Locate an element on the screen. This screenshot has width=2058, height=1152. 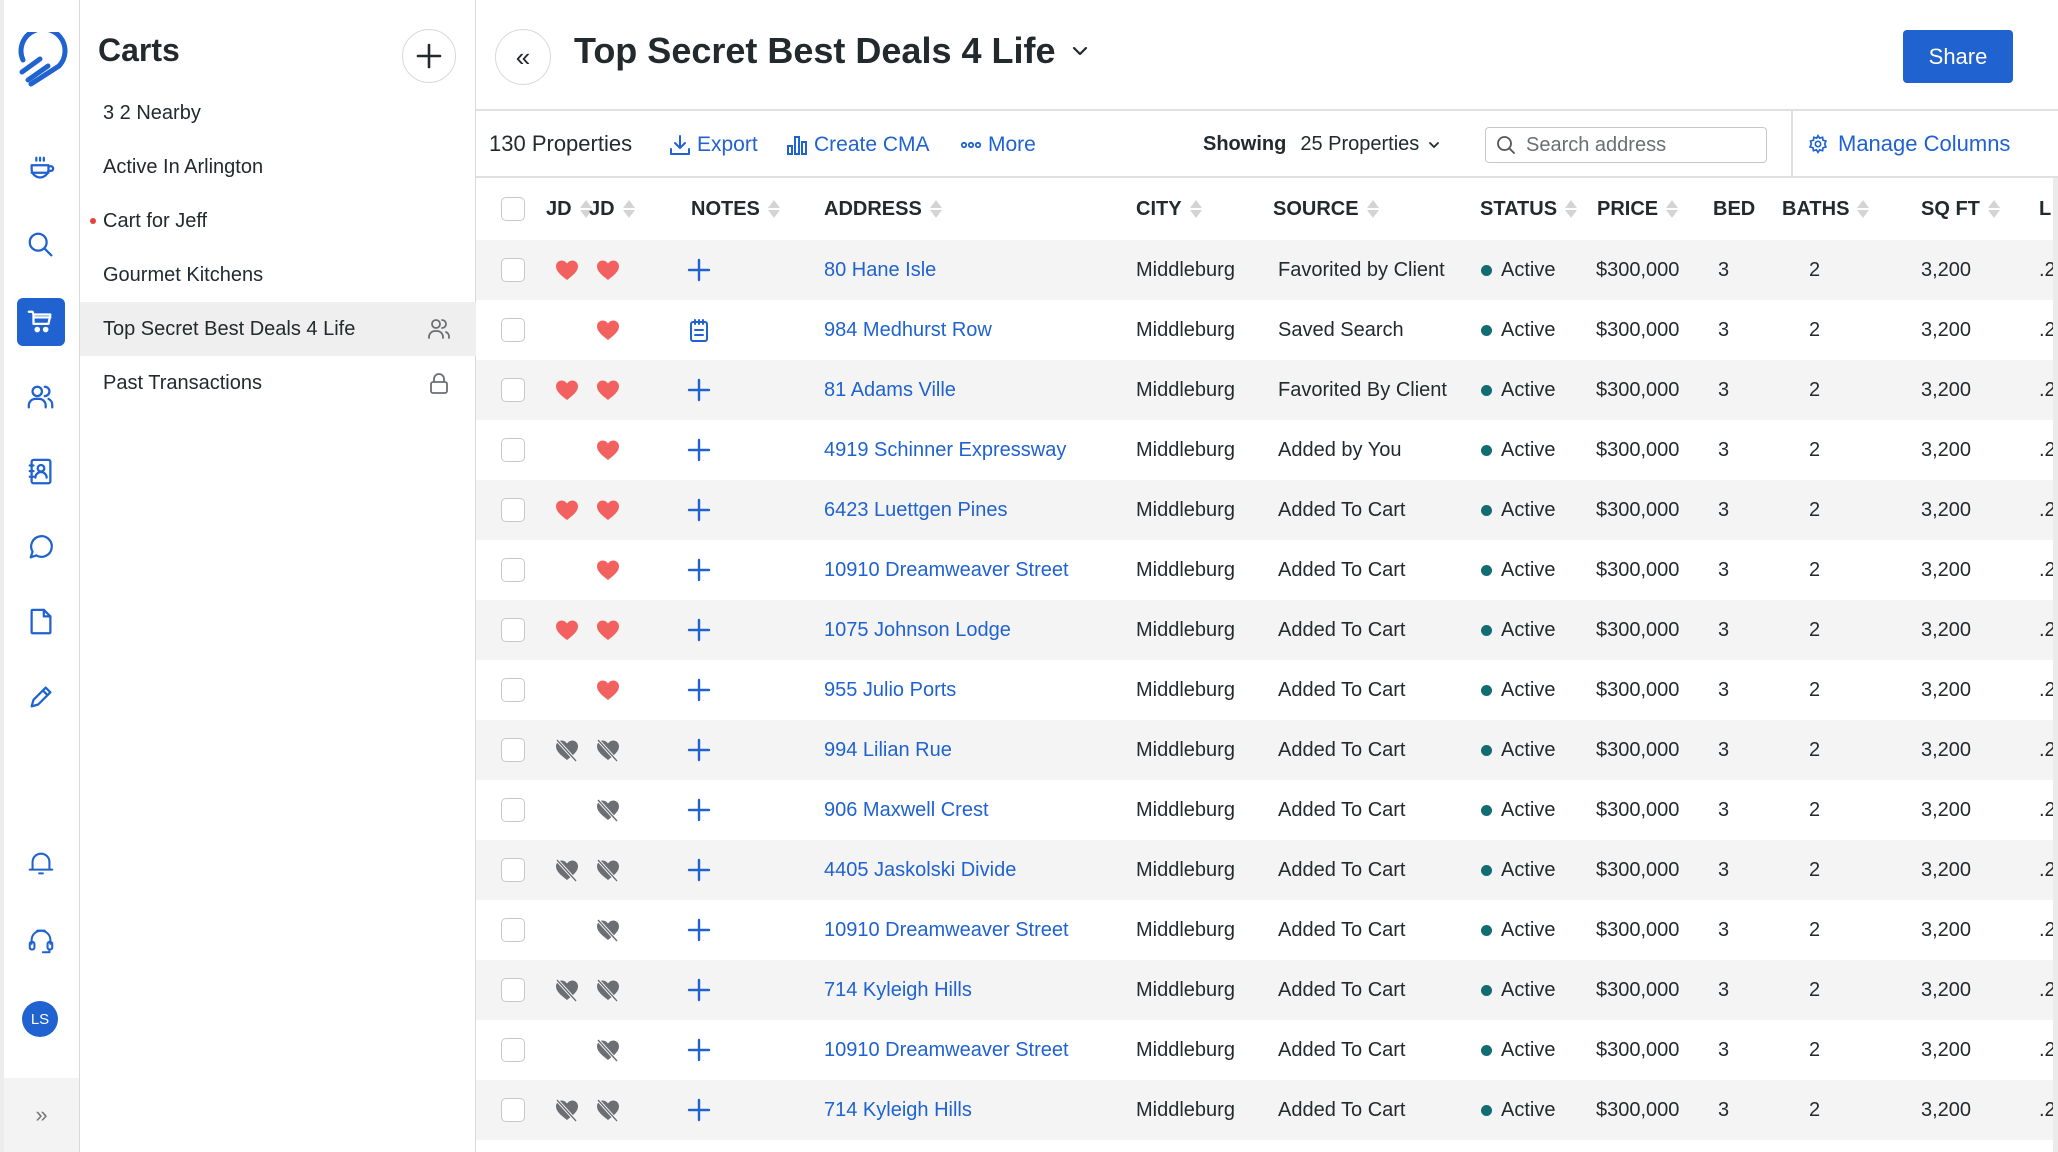
user-avatar: LS is located at coordinates (40, 1019).